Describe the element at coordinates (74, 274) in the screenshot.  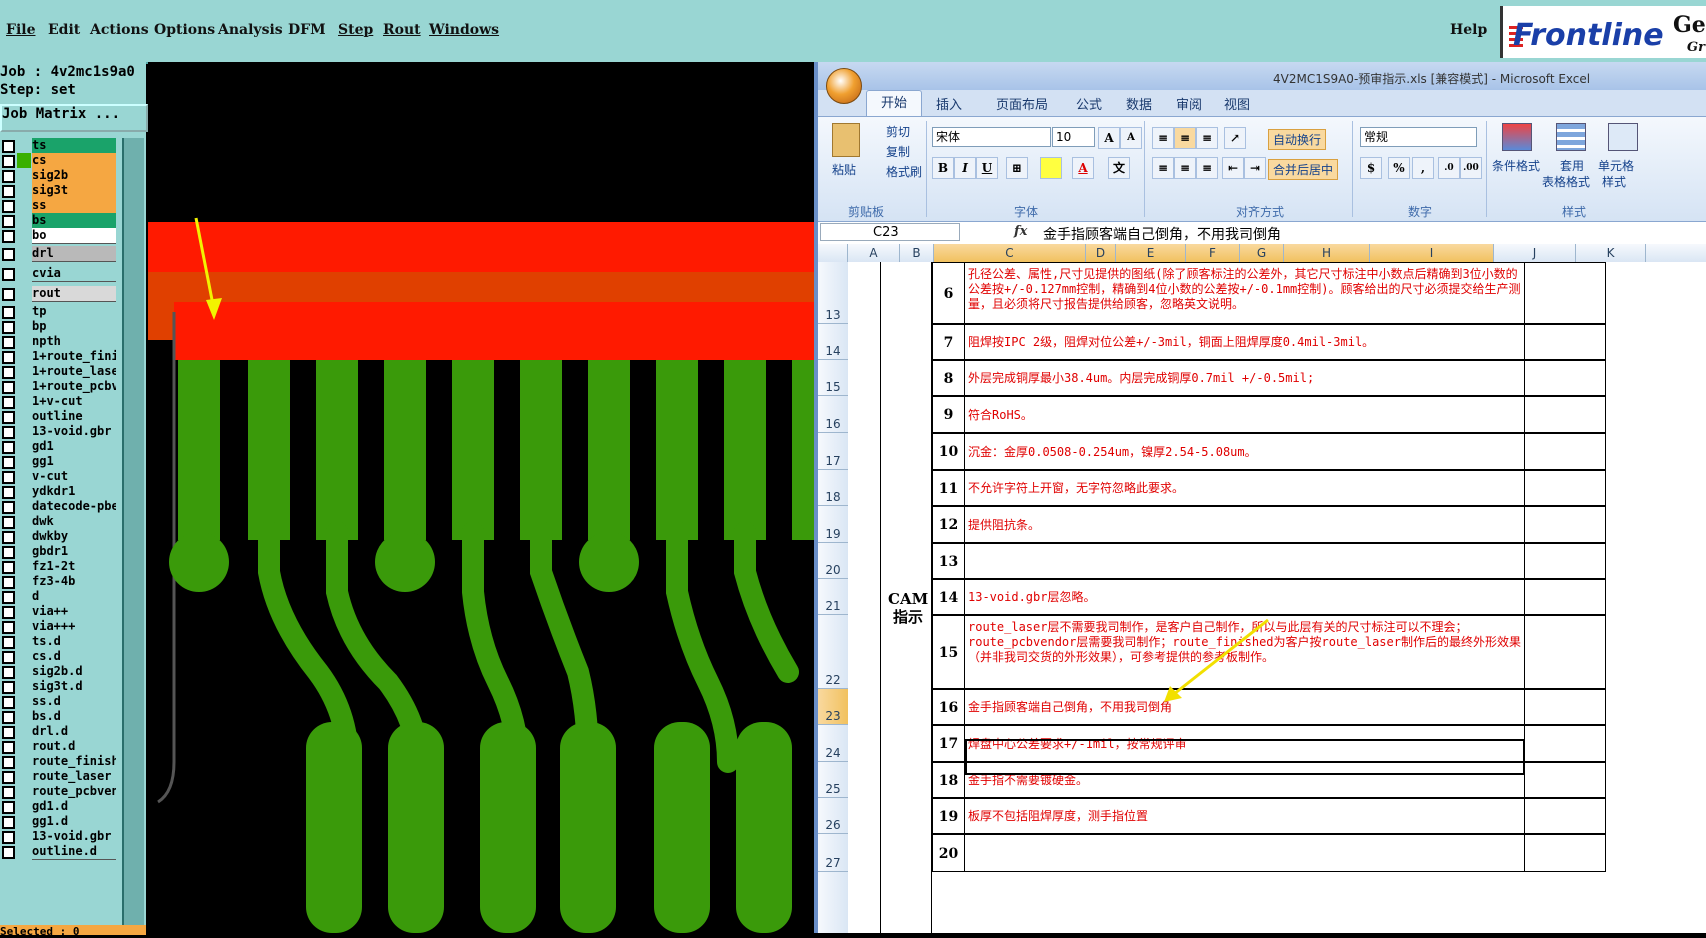
I see `layer-name: cvia` at that location.